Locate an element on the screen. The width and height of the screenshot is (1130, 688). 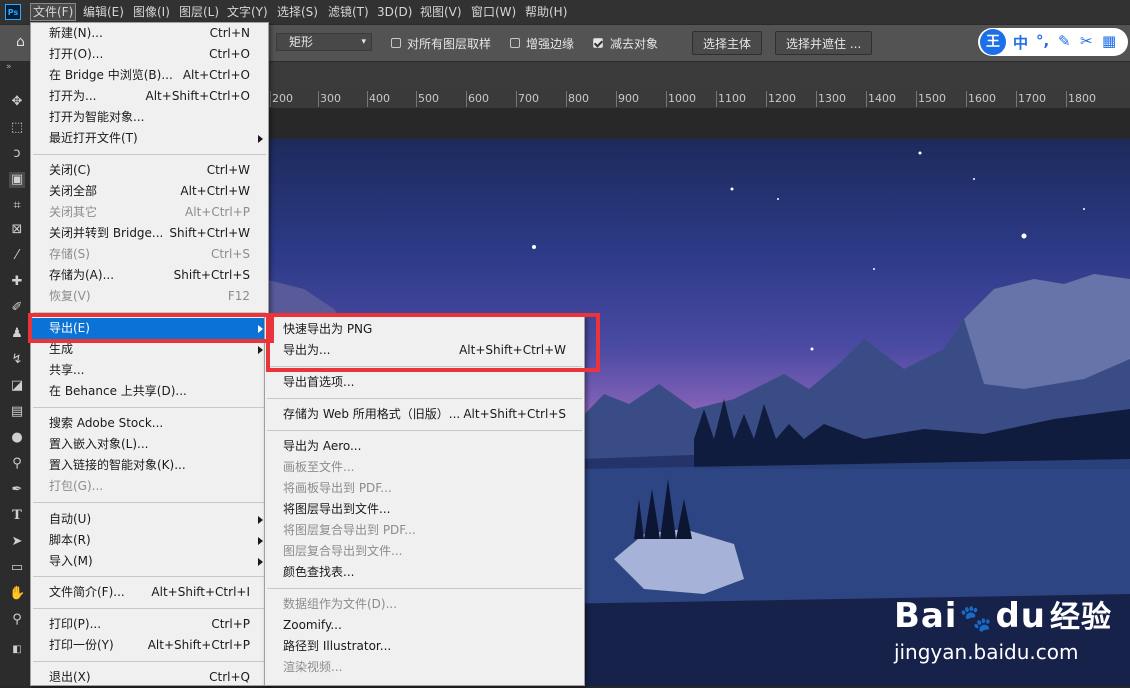
menu-item-generate: 生成 is located at coordinates (149, 349).